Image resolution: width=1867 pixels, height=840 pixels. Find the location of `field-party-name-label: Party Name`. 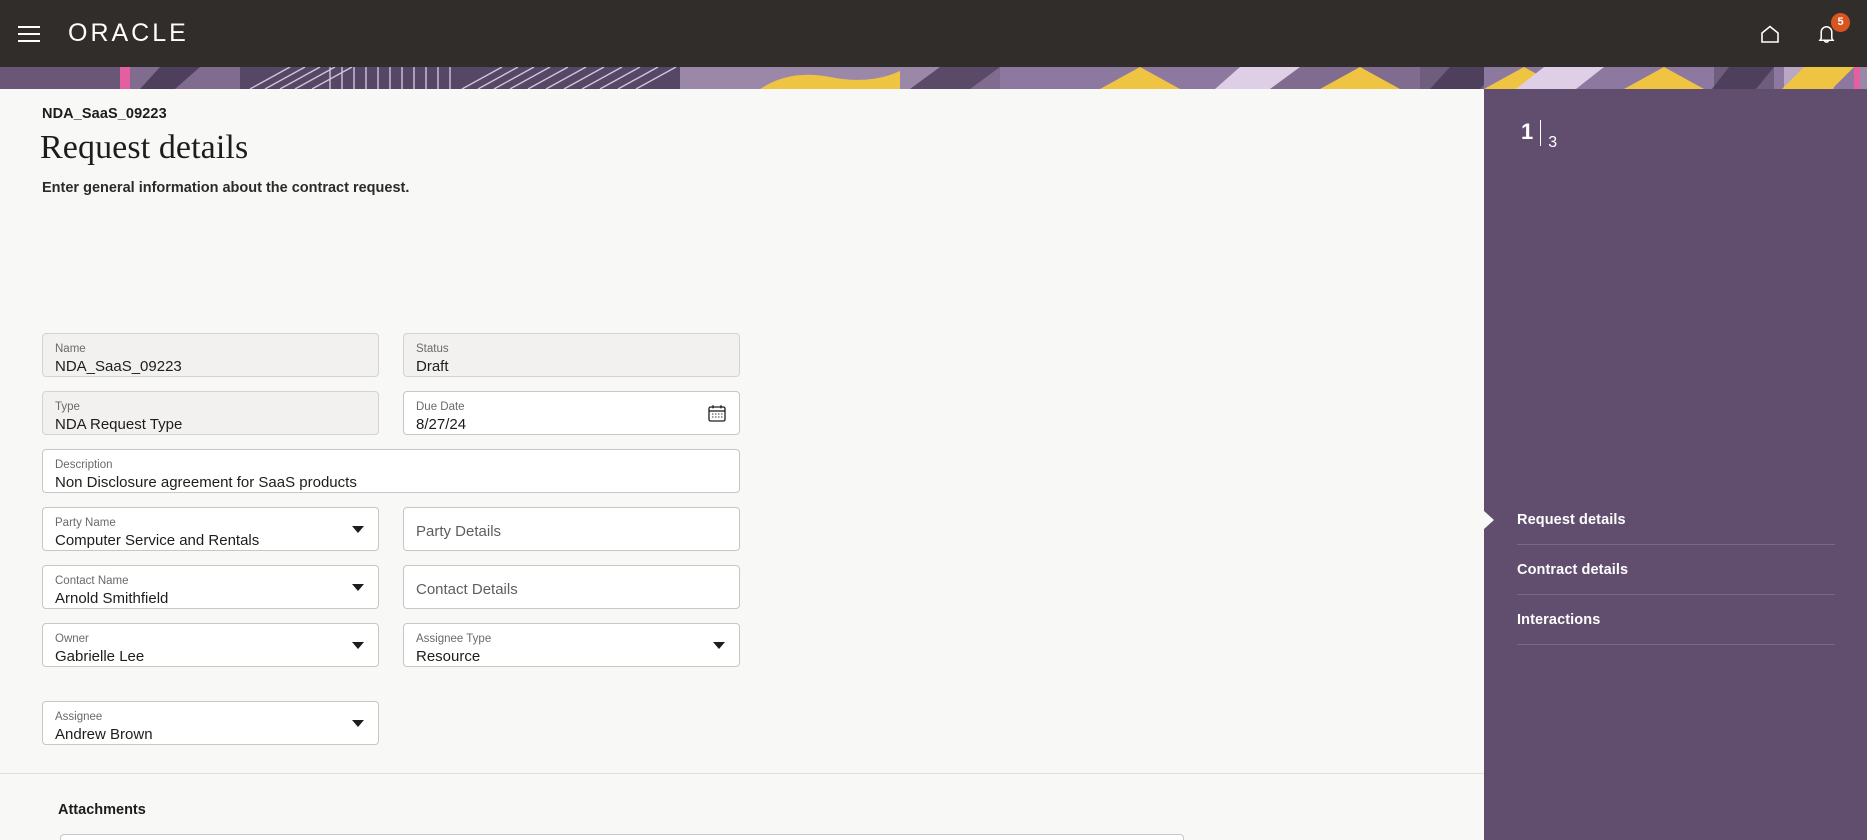

field-party-name-label: Party Name is located at coordinates (85, 523).